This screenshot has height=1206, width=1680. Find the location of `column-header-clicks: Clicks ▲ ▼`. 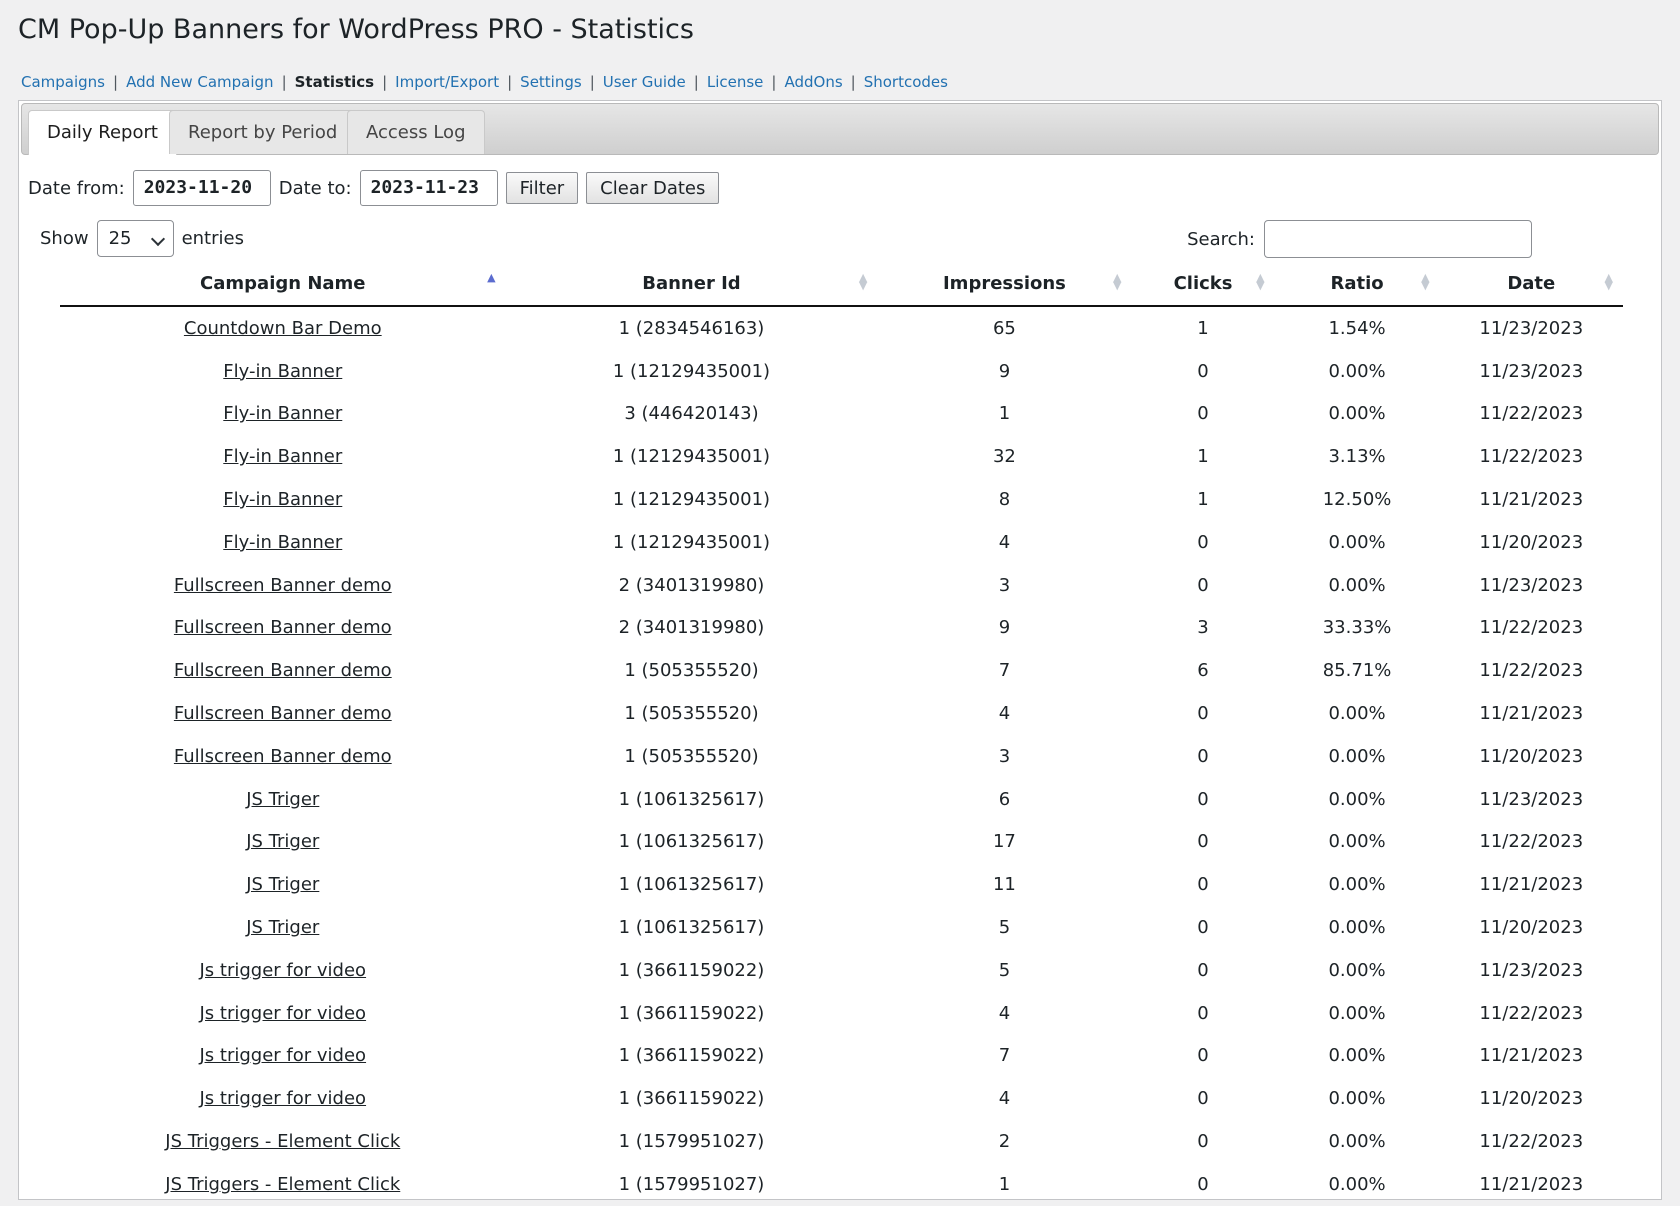

column-header-clicks: Clicks ▲ ▼ is located at coordinates (1203, 284).